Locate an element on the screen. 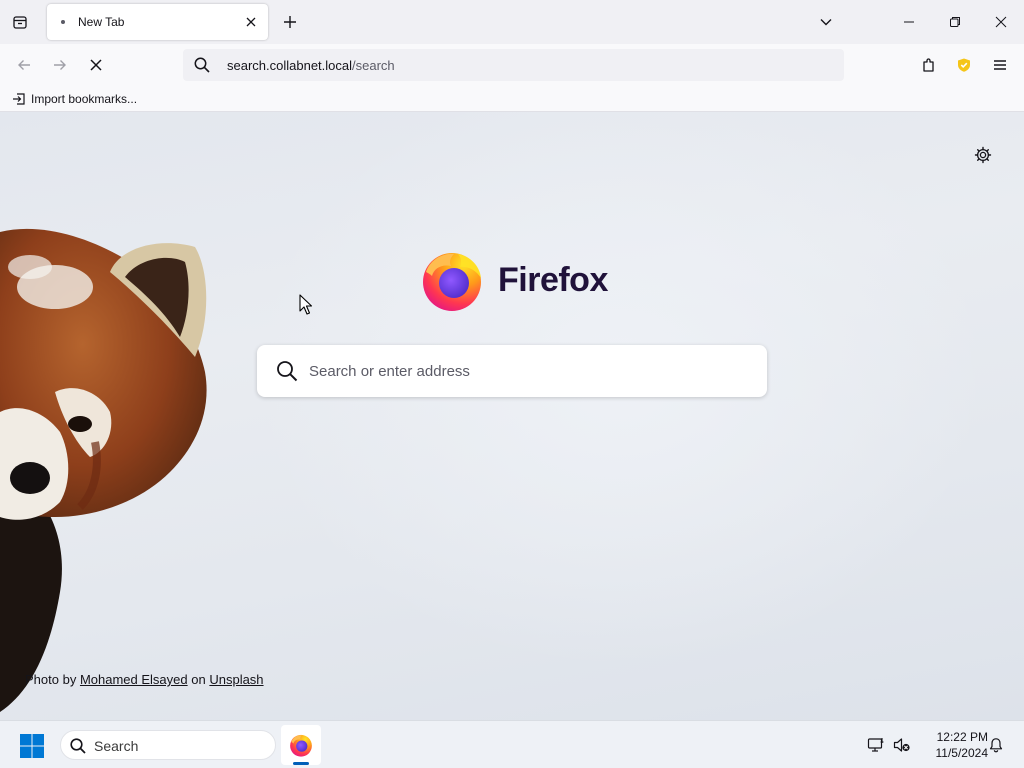 The height and width of the screenshot is (768, 1024). url-path: /search is located at coordinates (373, 65).